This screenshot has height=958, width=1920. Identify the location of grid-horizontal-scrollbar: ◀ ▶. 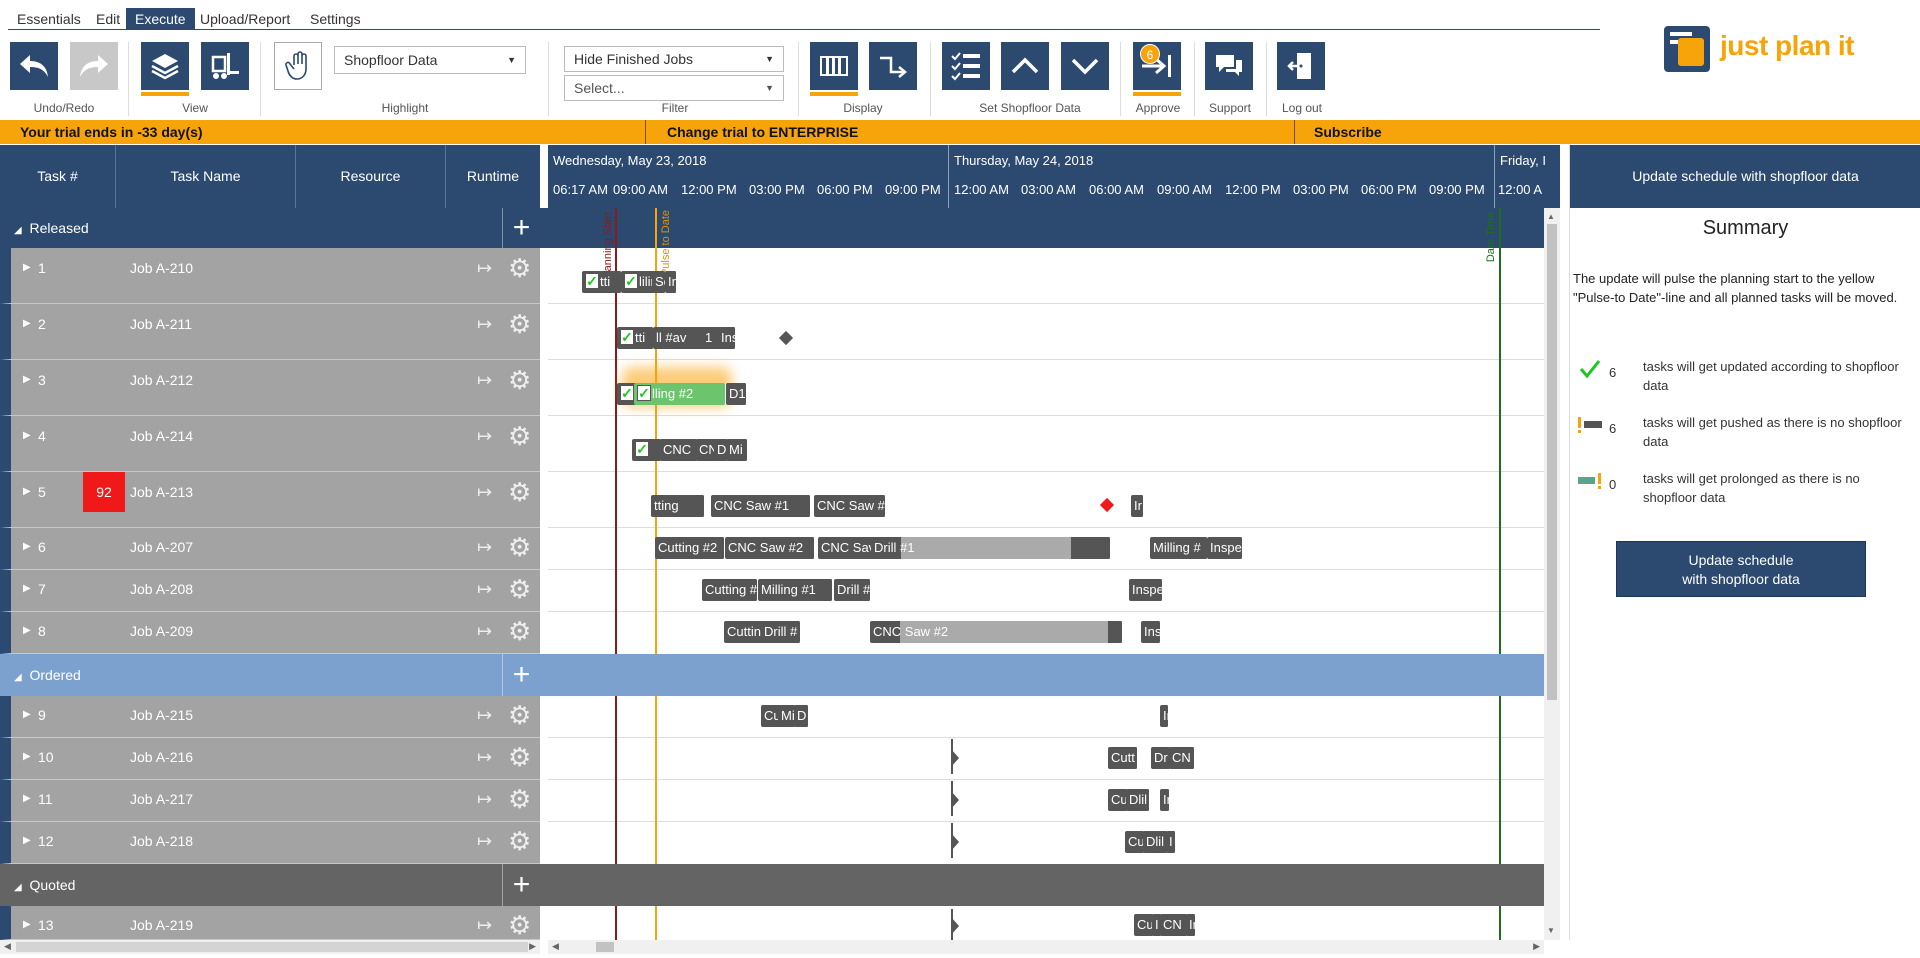
(270, 947).